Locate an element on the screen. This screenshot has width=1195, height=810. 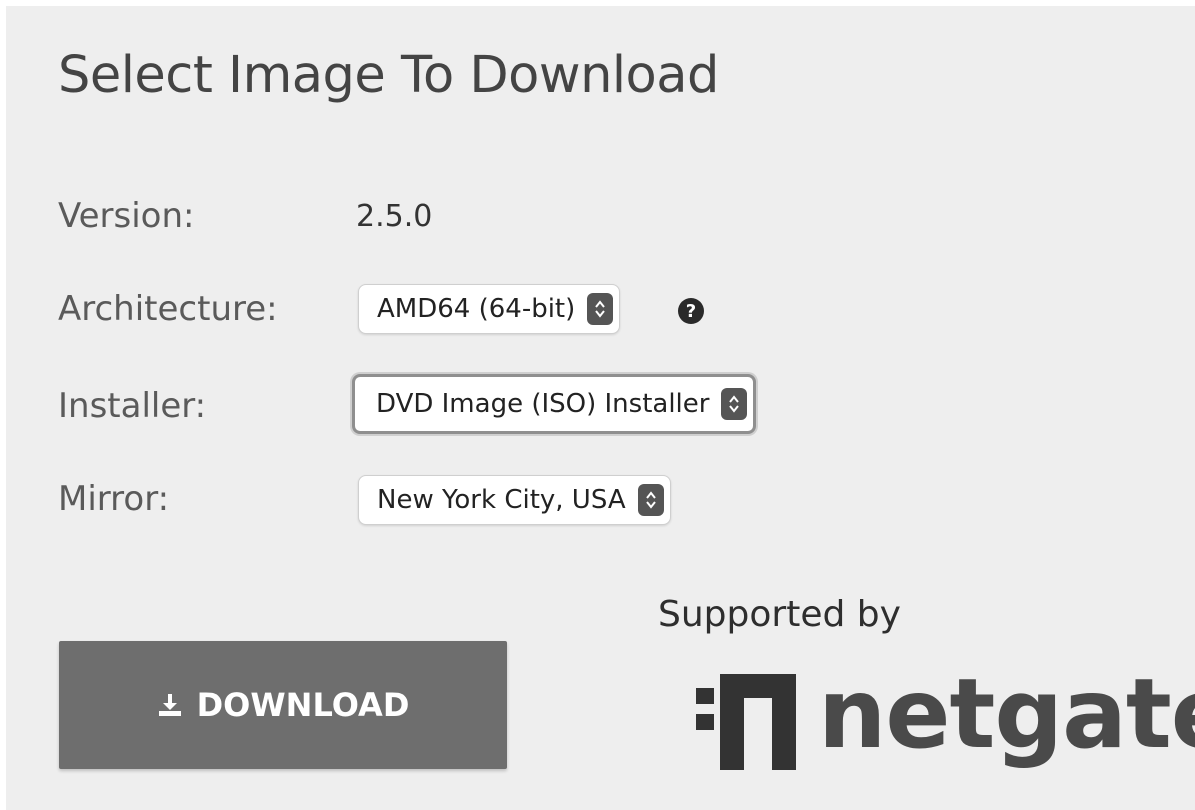
help-icon: ? is located at coordinates (691, 311).